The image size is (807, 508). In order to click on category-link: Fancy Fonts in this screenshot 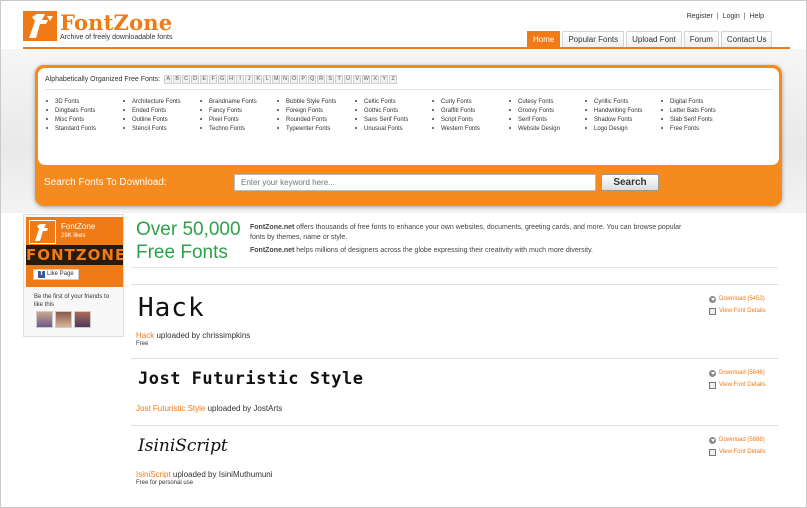, I will do `click(221, 111)`.